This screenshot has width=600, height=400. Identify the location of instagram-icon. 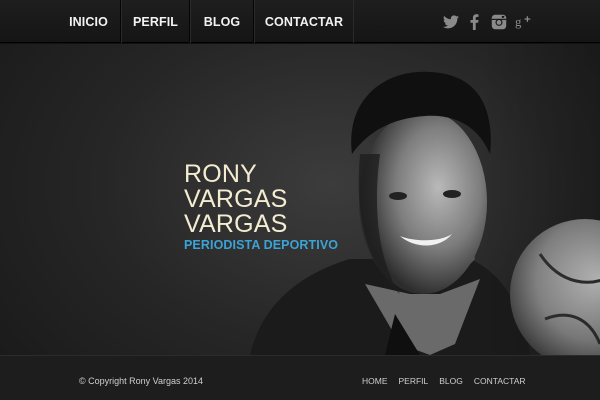
(498, 21).